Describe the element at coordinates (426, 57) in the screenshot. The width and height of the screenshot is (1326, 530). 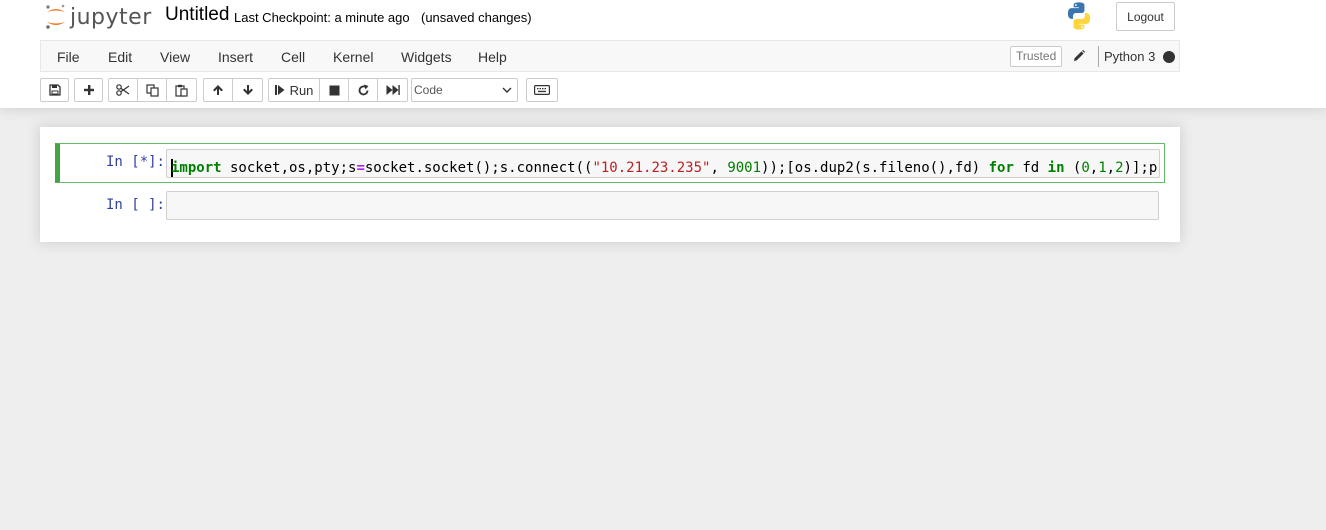
I see `menu-widgets: Widgets` at that location.